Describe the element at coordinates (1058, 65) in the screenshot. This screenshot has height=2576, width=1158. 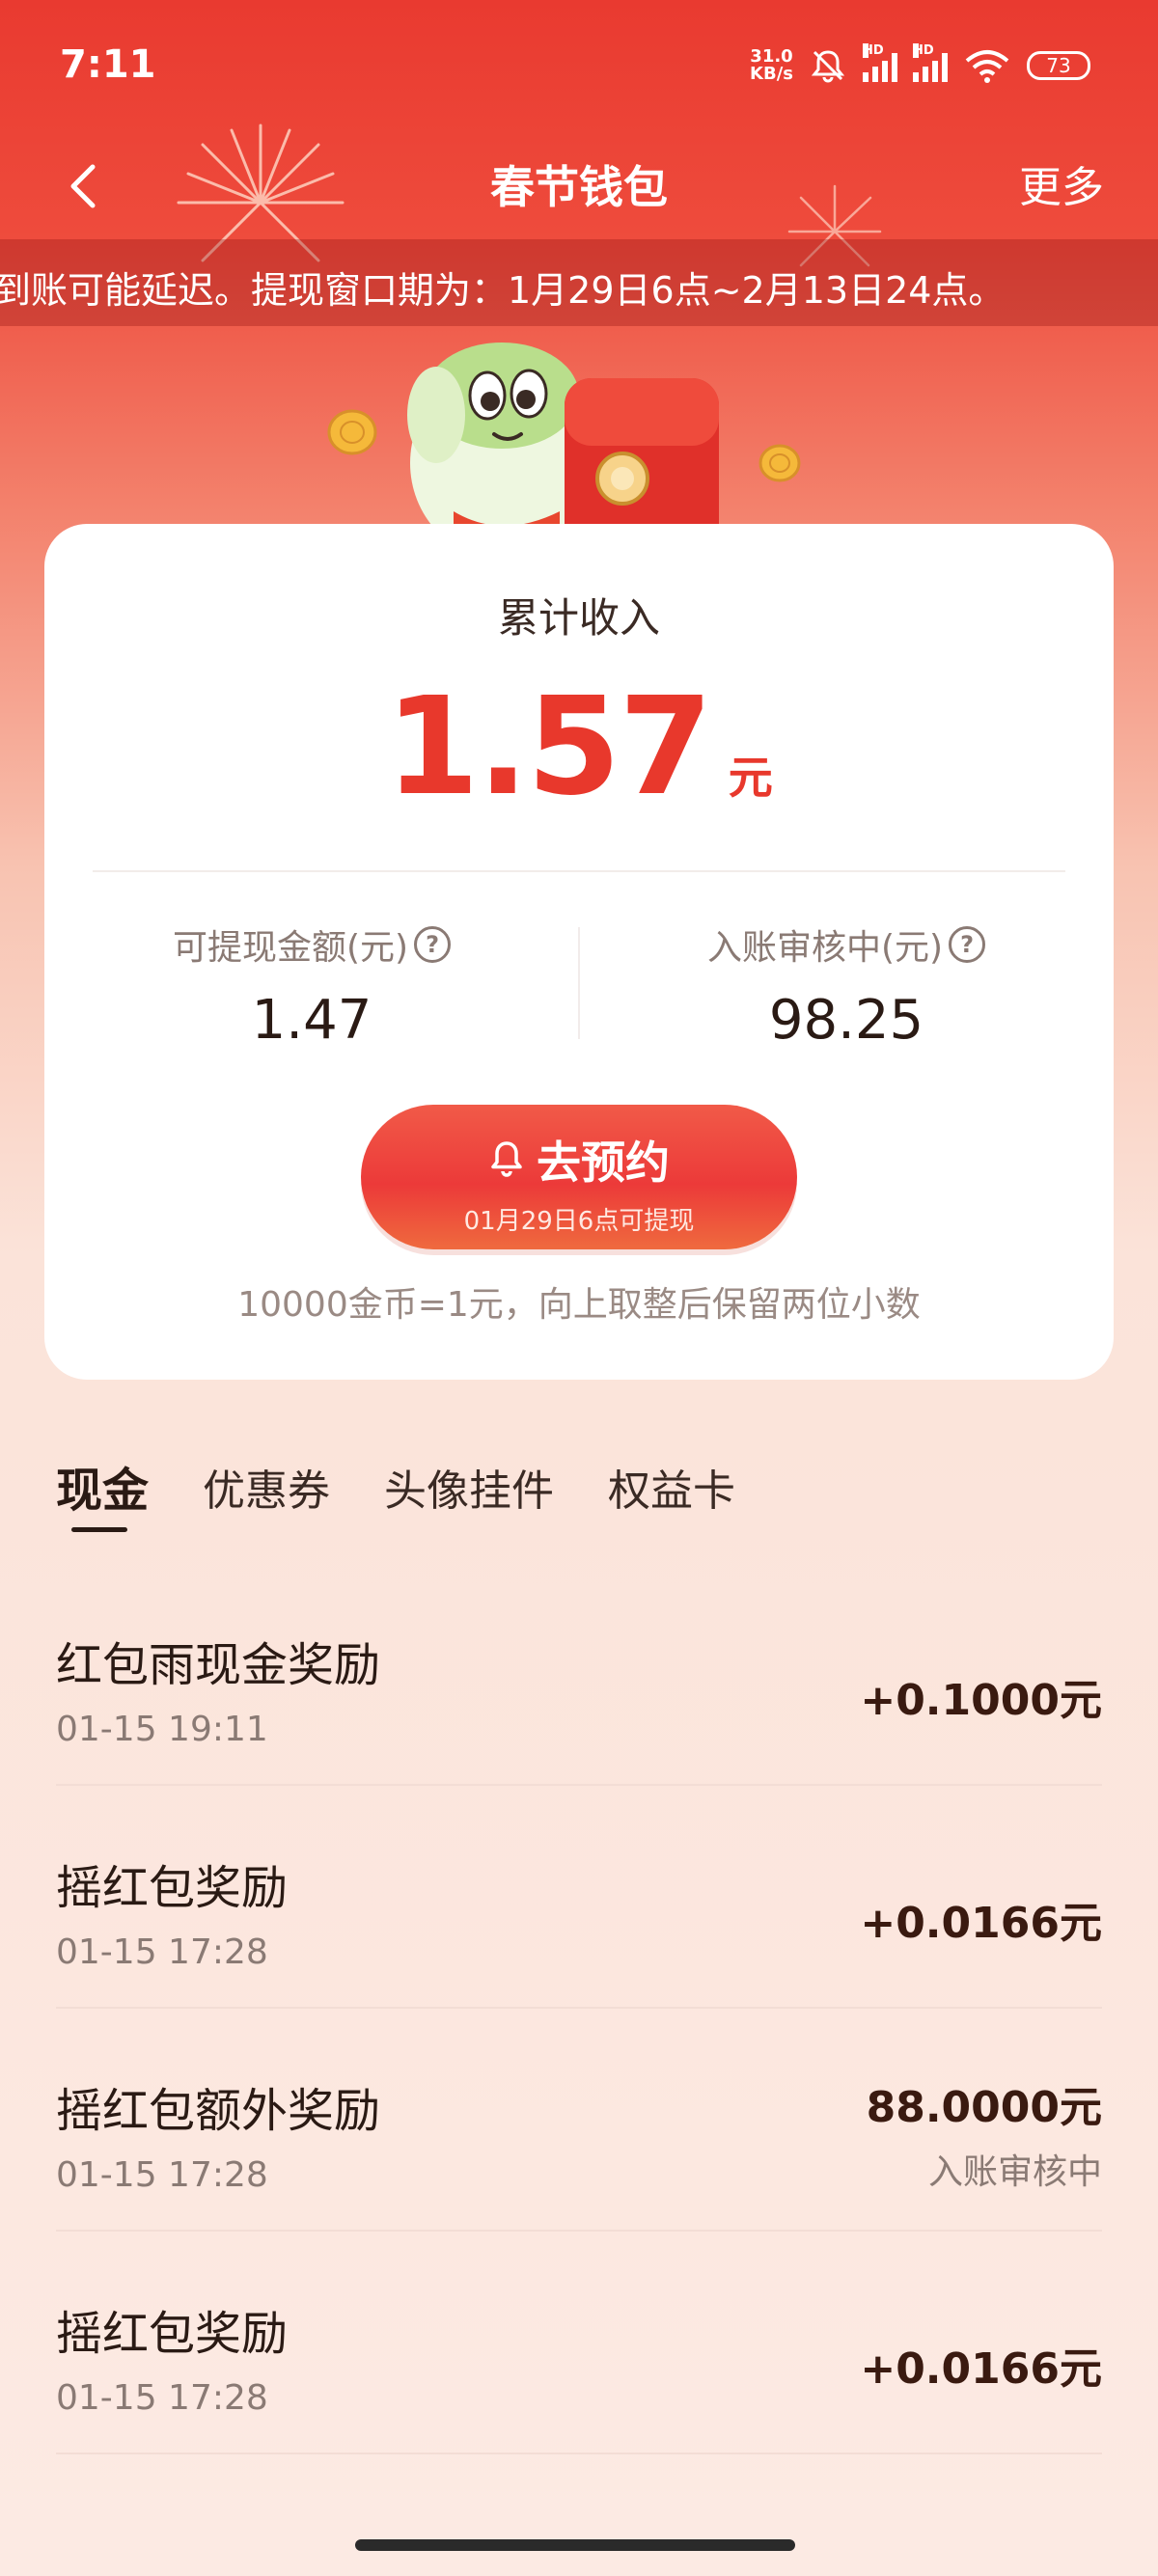
I see `battery-indicator: 73` at that location.